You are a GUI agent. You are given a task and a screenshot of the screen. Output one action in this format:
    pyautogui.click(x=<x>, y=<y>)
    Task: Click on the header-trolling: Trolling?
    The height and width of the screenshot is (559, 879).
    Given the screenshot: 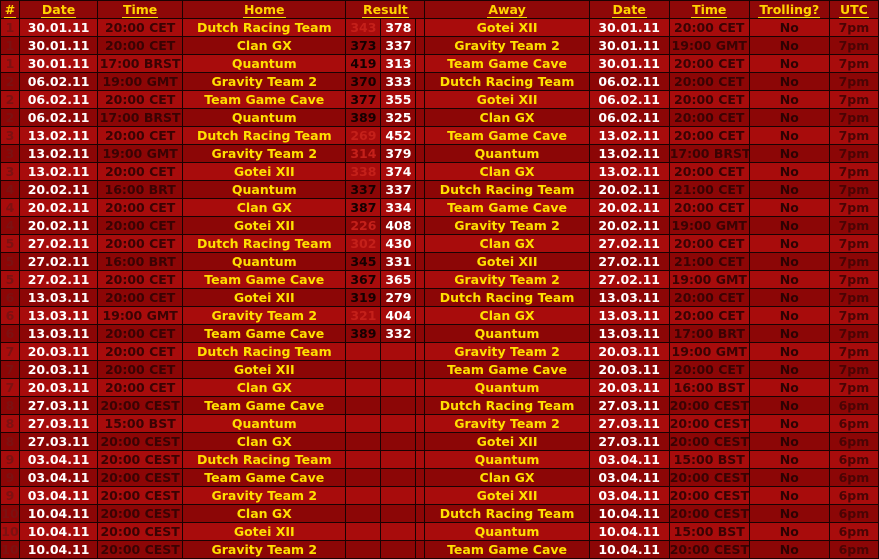 What is the action you would take?
    pyautogui.click(x=789, y=9)
    